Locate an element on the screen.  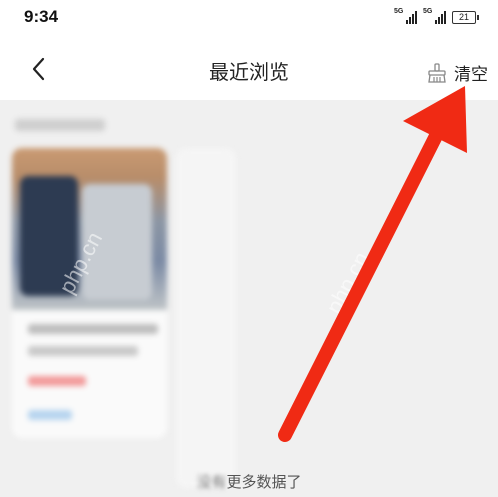
clear-label: 清空 is located at coordinates (471, 75).